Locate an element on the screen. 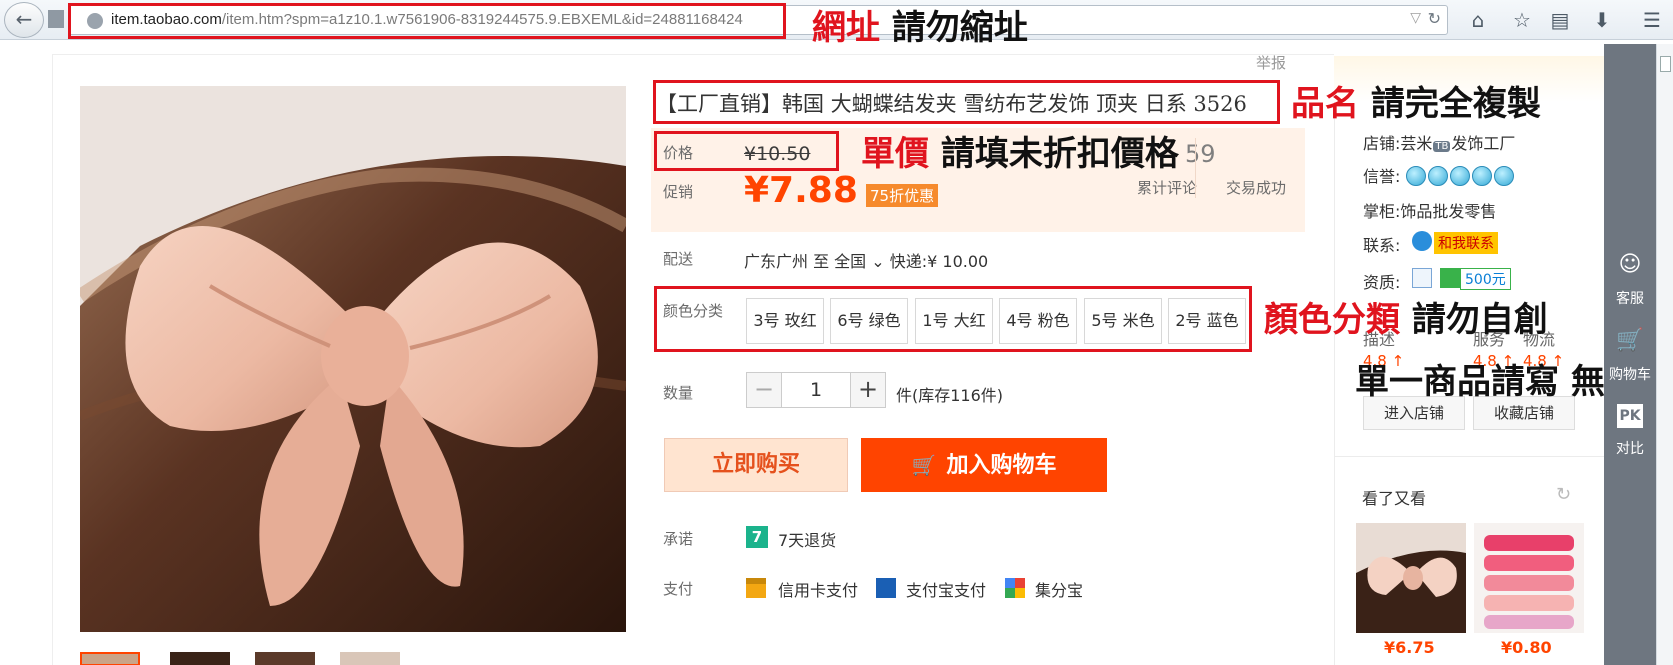 The image size is (1673, 665). deposit-icon is located at coordinates (1450, 278).